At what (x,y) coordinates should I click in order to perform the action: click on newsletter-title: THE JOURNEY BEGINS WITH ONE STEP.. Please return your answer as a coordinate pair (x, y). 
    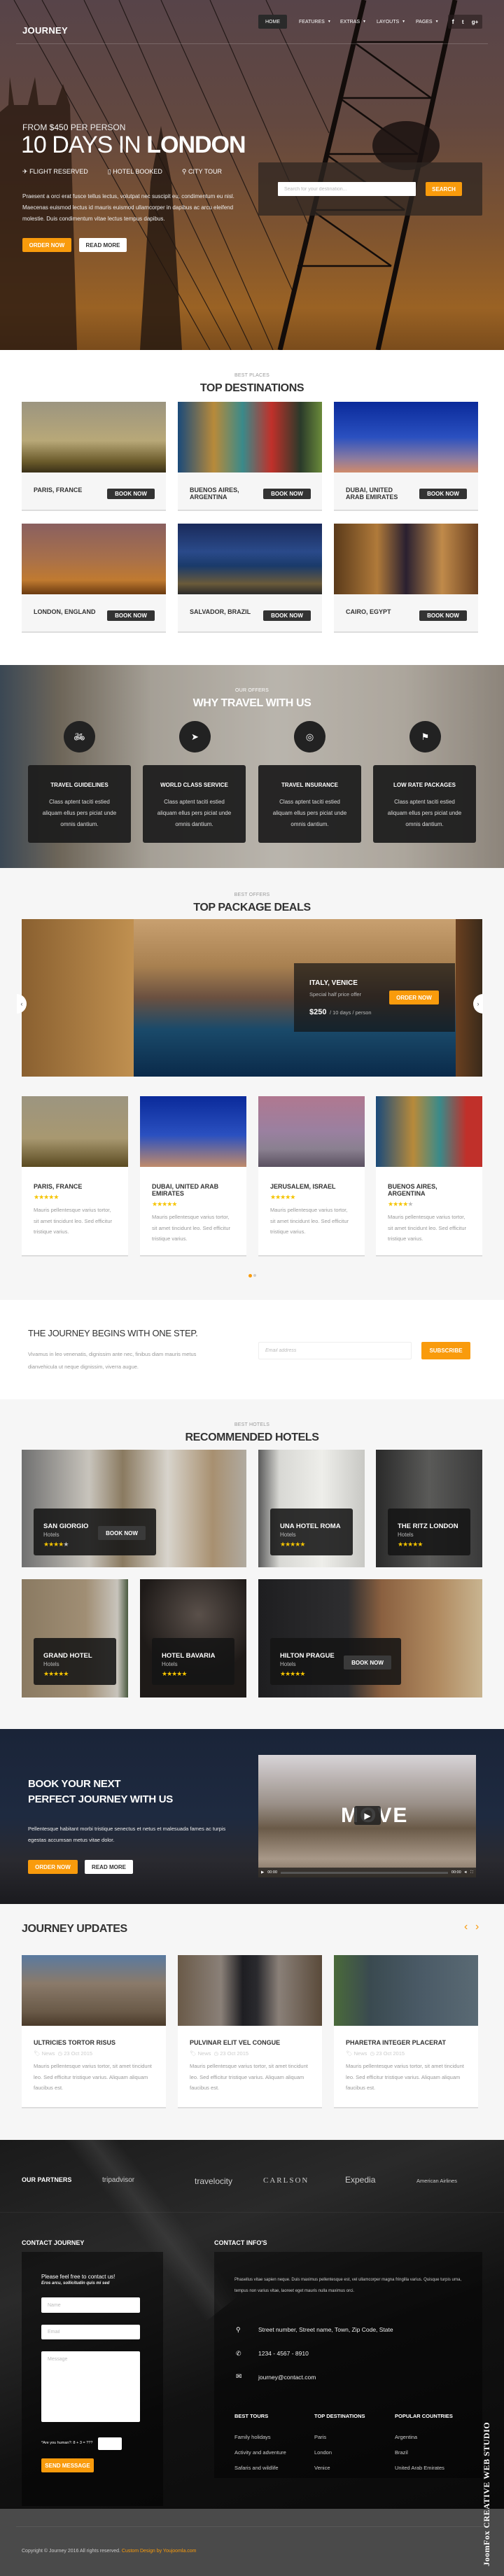
    Looking at the image, I should click on (113, 1333).